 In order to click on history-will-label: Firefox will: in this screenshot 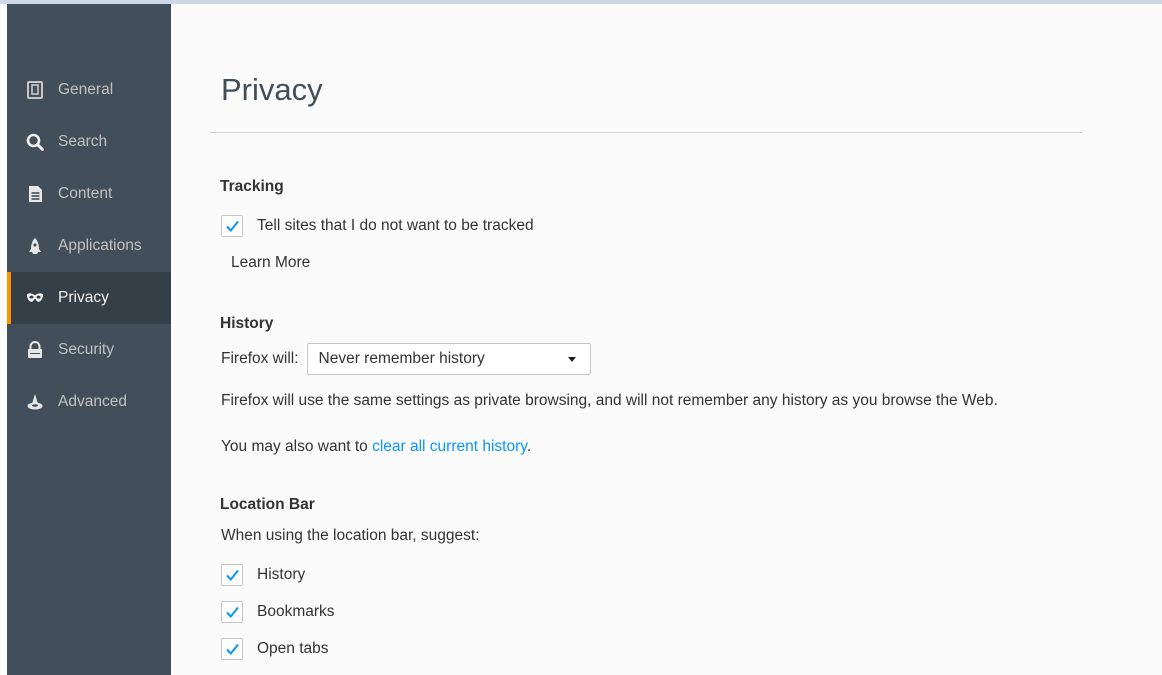, I will do `click(260, 358)`.